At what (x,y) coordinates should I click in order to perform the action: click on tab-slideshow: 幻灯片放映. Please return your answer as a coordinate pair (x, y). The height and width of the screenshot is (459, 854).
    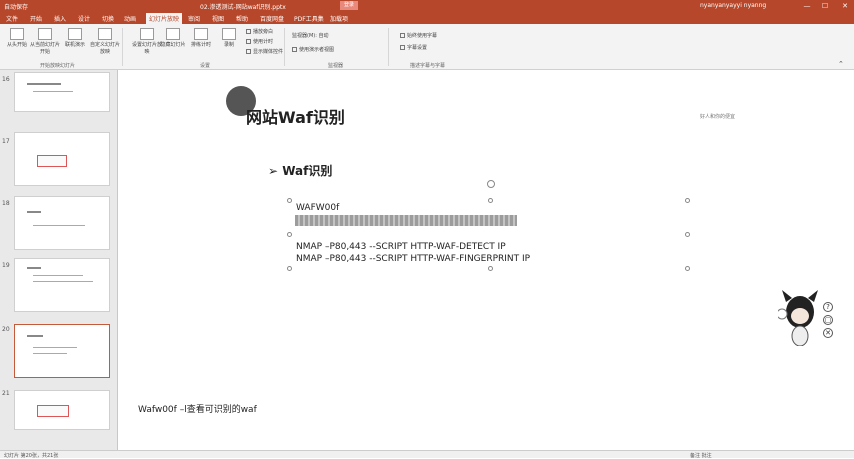
    Looking at the image, I should click on (164, 18).